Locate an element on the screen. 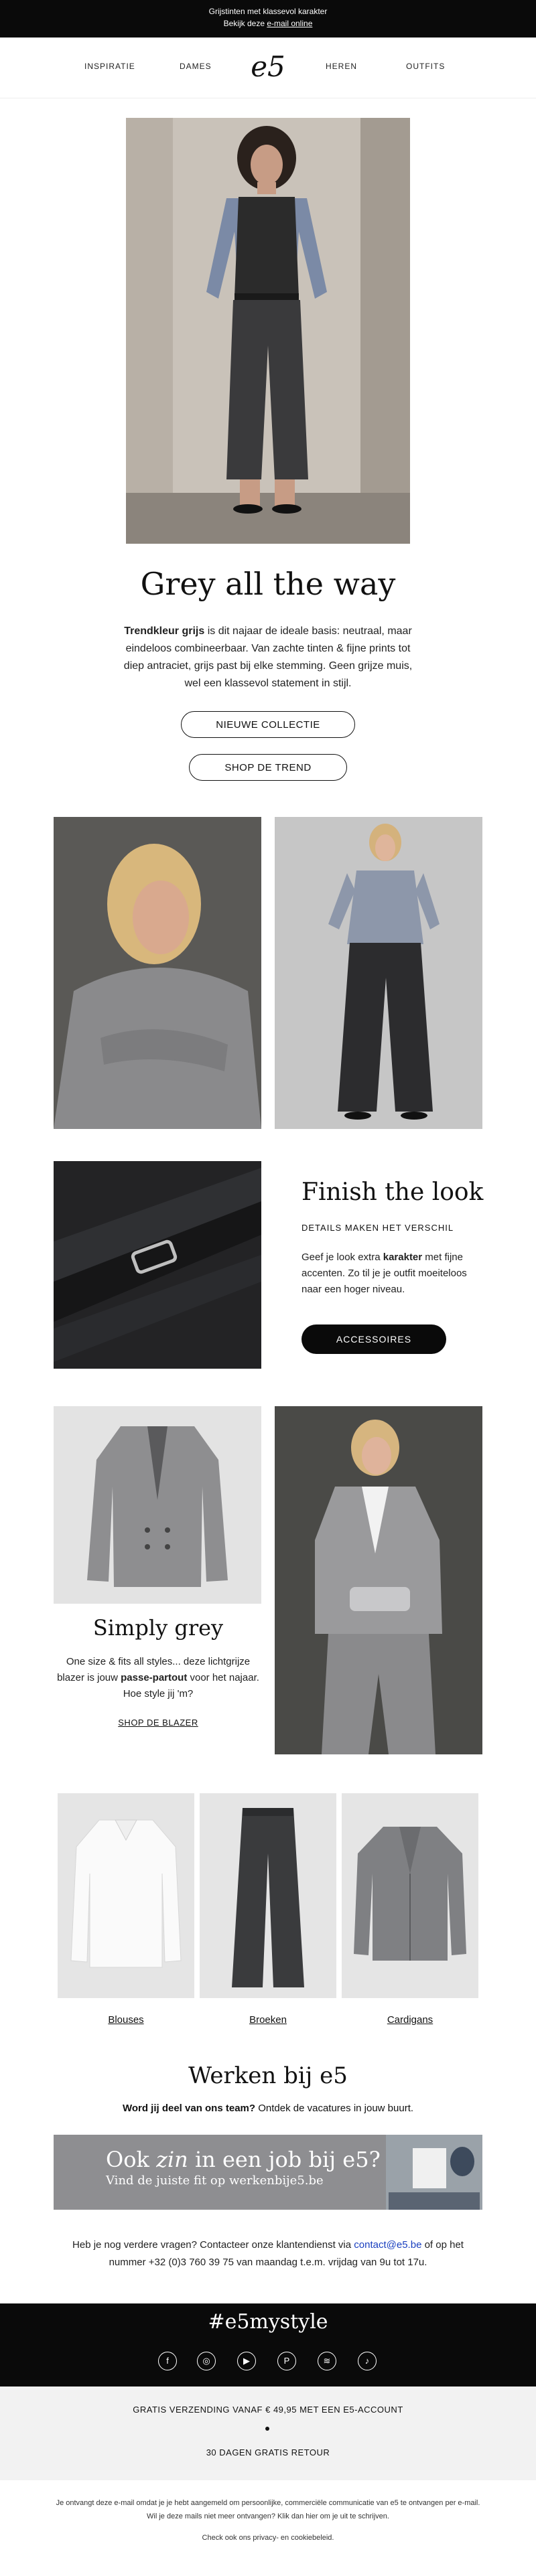 The height and width of the screenshot is (2576, 536). photo-grey-cardigan-closeup is located at coordinates (158, 973).